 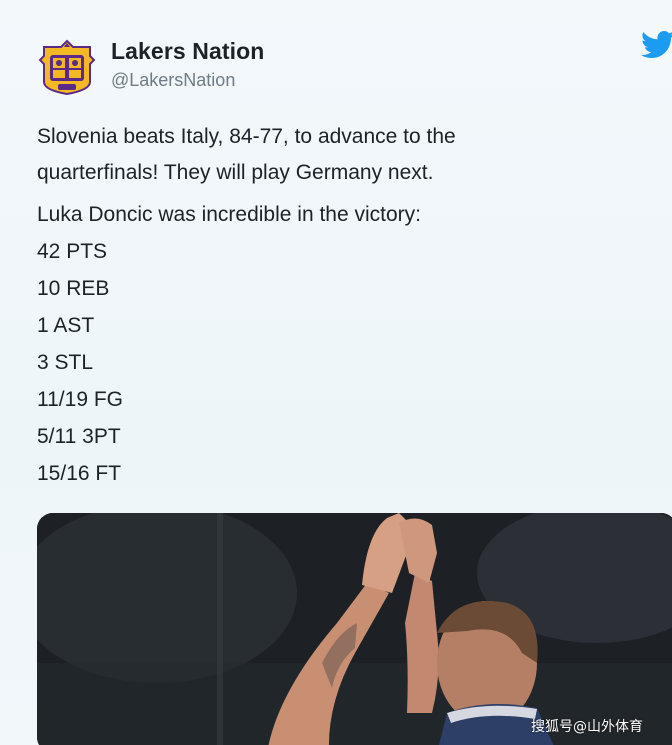 I want to click on stat-line: 15/16 FT, so click(x=79, y=473).